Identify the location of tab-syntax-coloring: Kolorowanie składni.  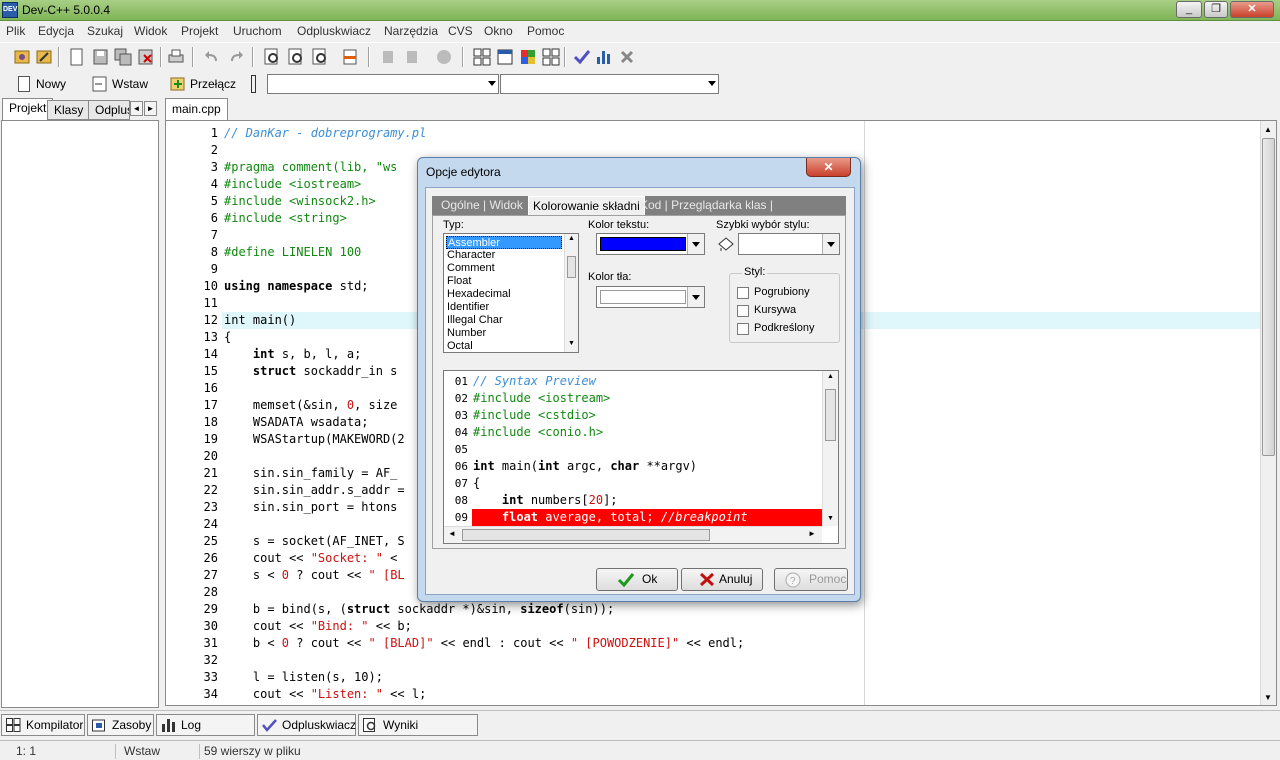
(586, 205).